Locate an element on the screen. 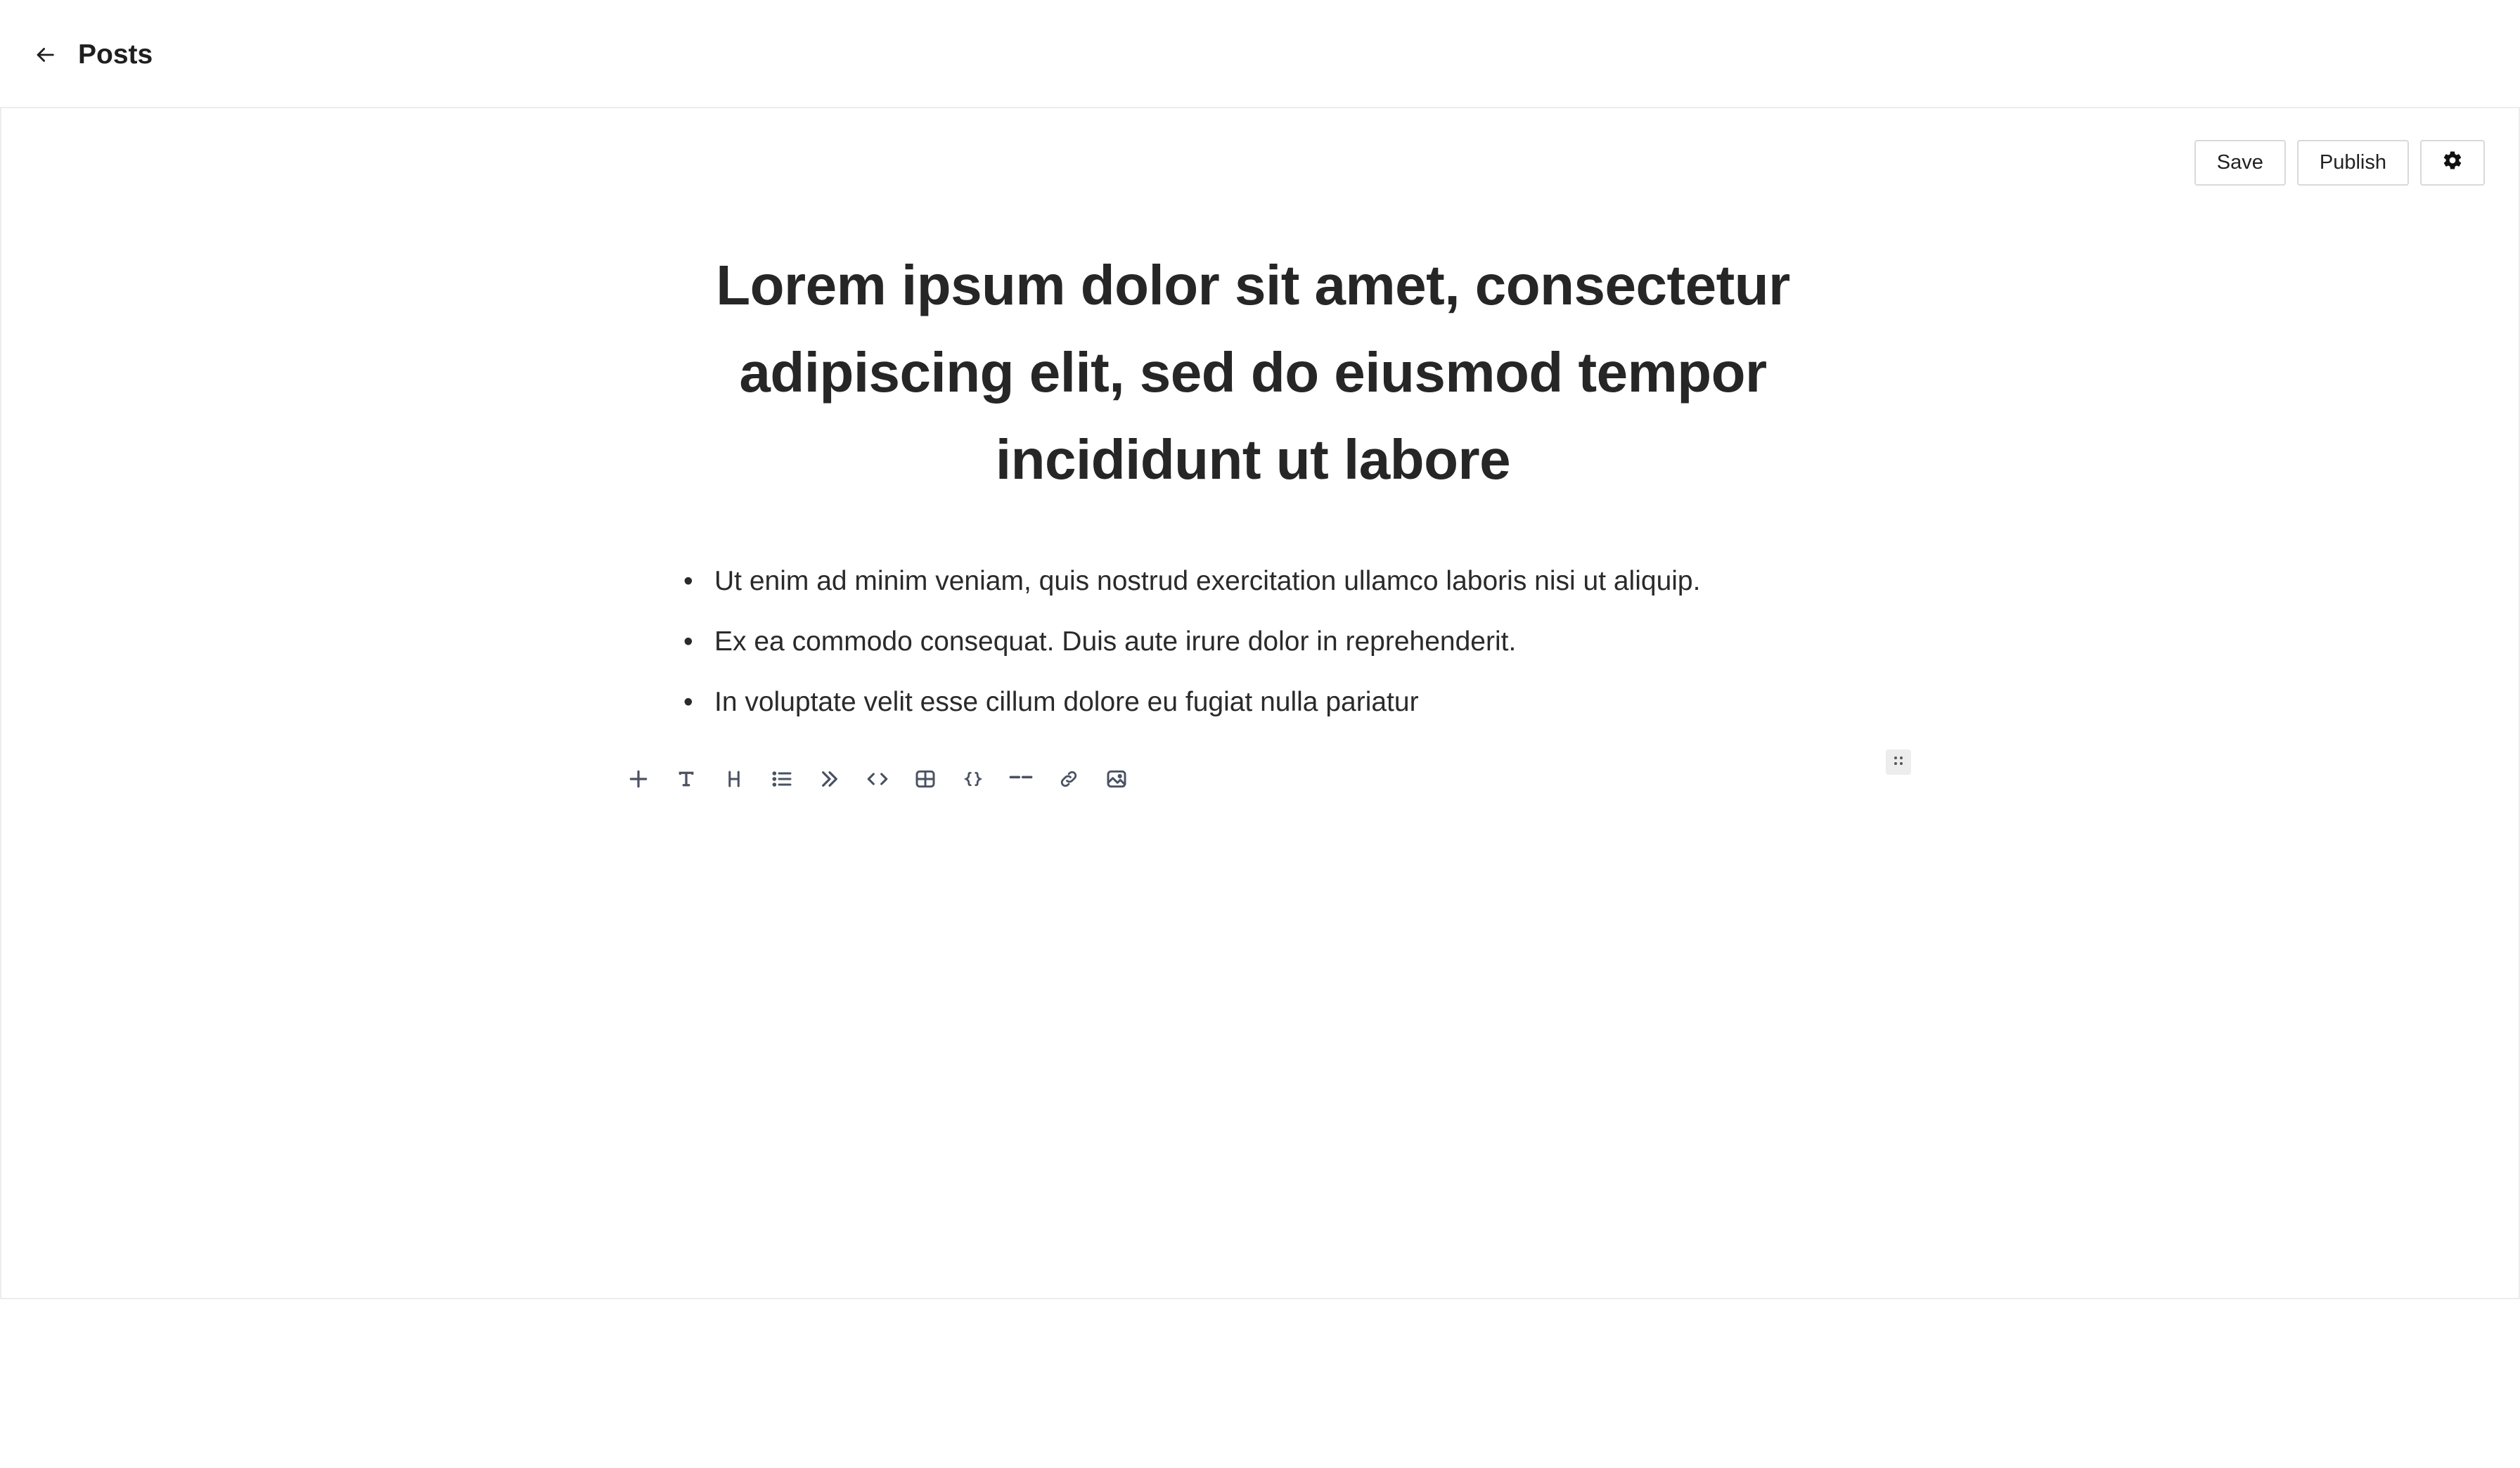 The height and width of the screenshot is (1468, 2520). plus-icon is located at coordinates (638, 779).